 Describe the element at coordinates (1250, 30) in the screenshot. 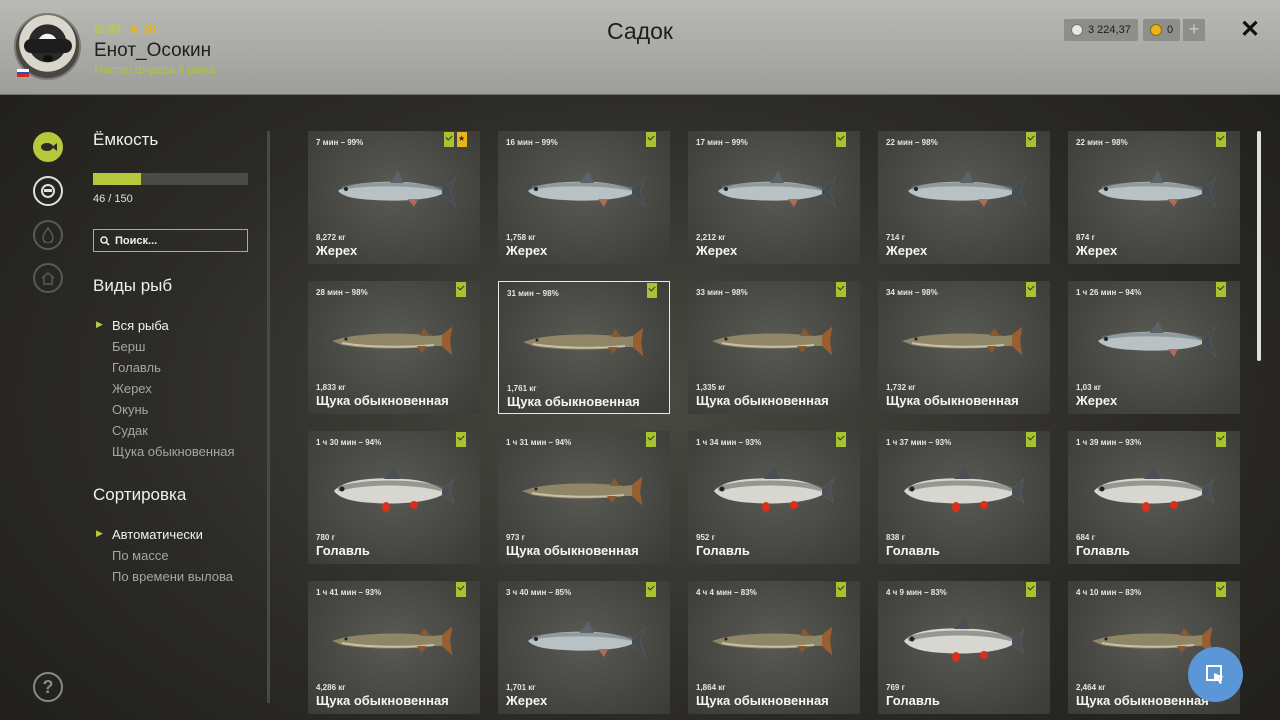

I see `close-button: ✕` at that location.